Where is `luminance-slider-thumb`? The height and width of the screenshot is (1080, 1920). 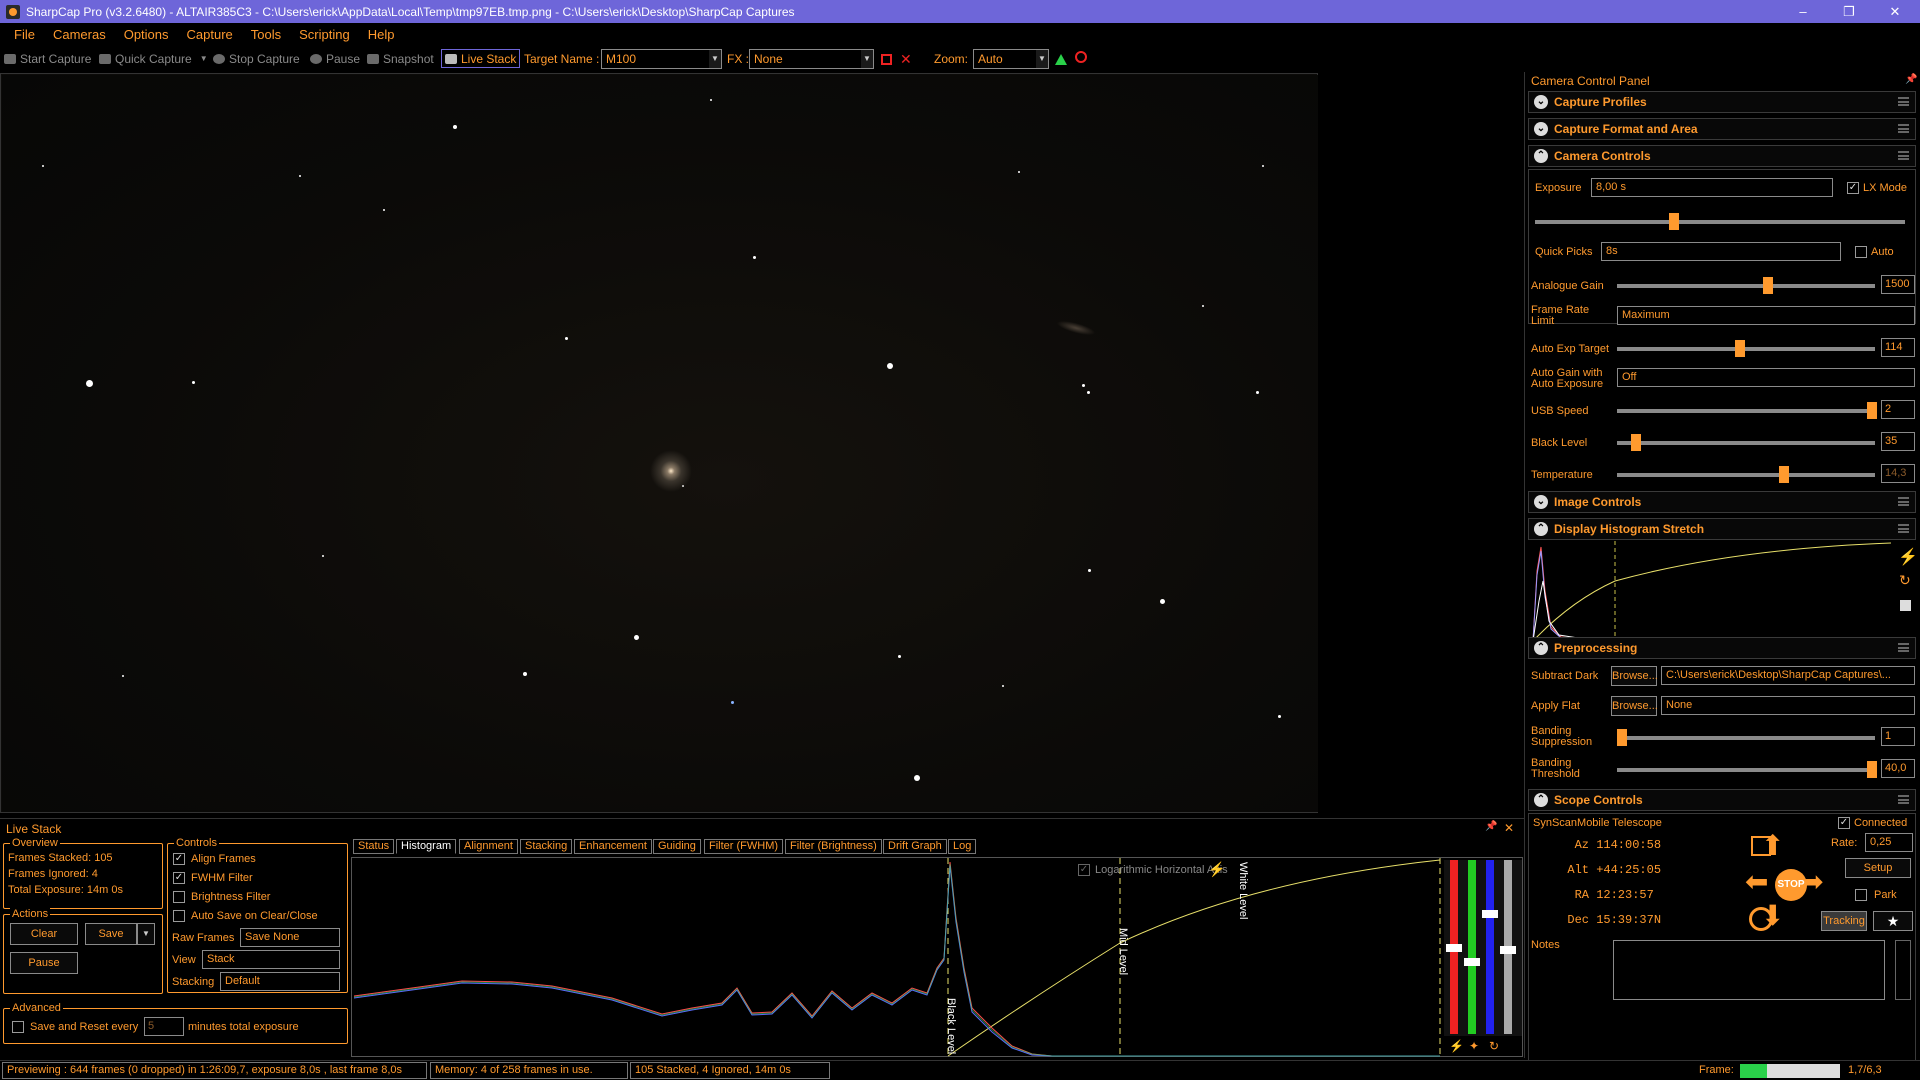 luminance-slider-thumb is located at coordinates (1508, 950).